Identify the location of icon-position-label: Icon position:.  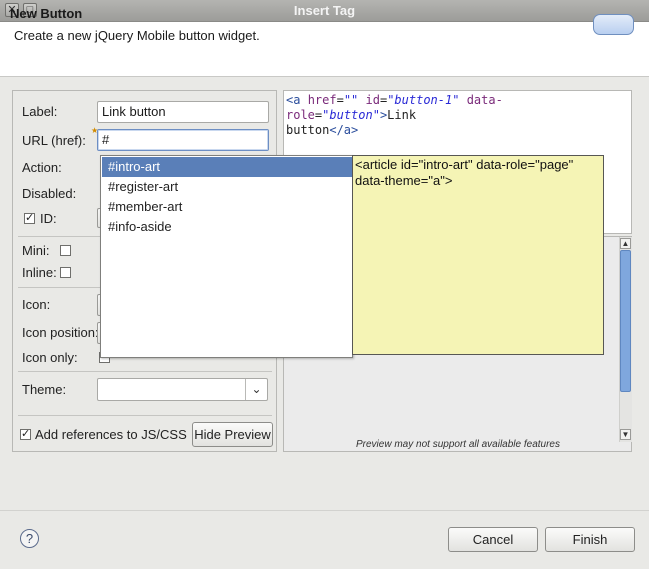
(60, 332).